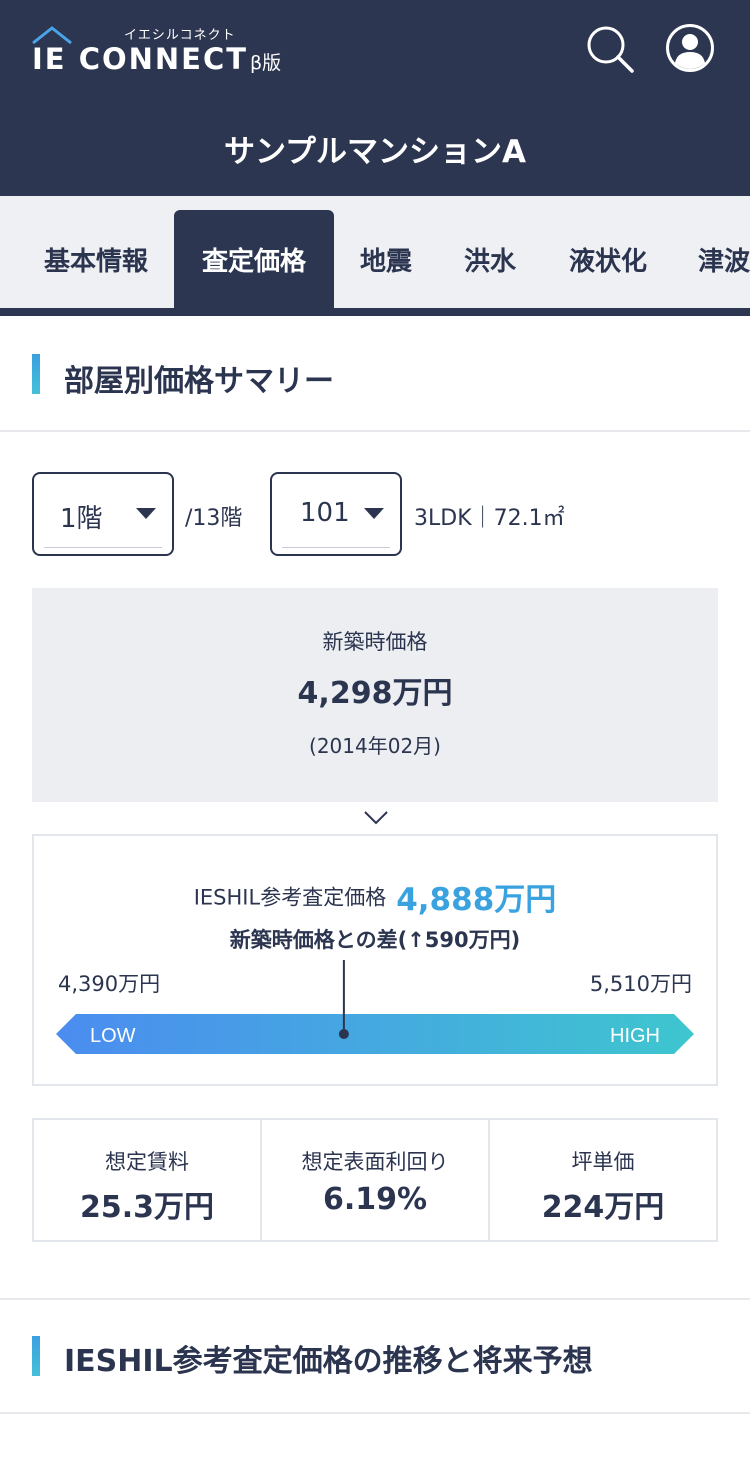  What do you see at coordinates (603, 1162) in the screenshot?
I see `metric-label: 坪単価` at bounding box center [603, 1162].